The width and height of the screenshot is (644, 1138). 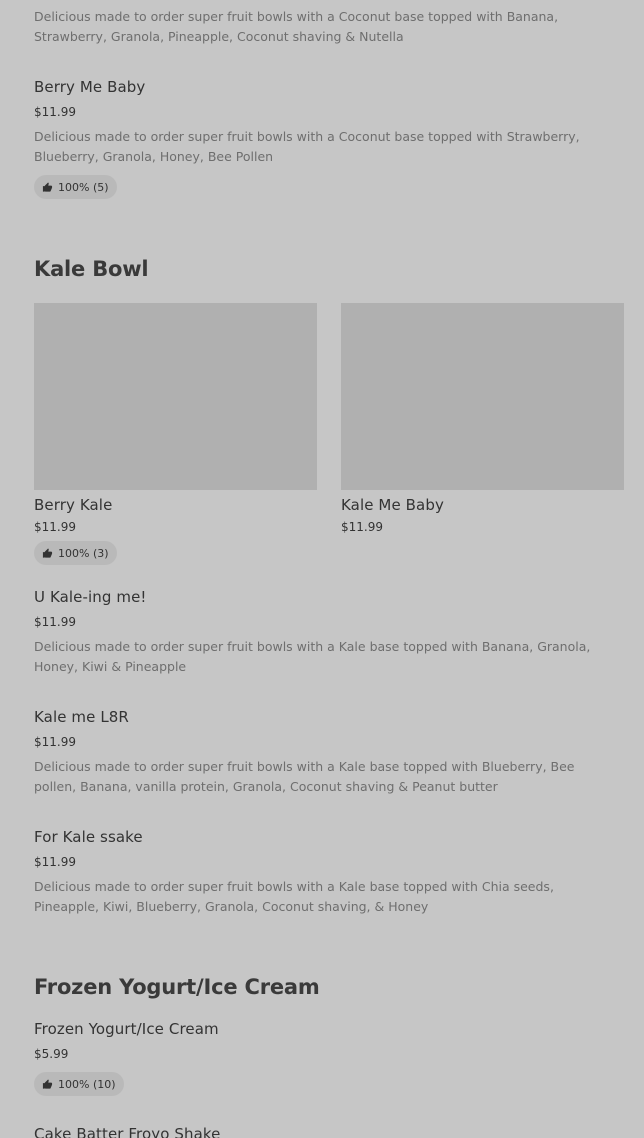 What do you see at coordinates (324, 1060) in the screenshot?
I see `menu-item-frozen-yogurt: Frozen Yogurt/Ice Cream $5.99 100% (10)` at bounding box center [324, 1060].